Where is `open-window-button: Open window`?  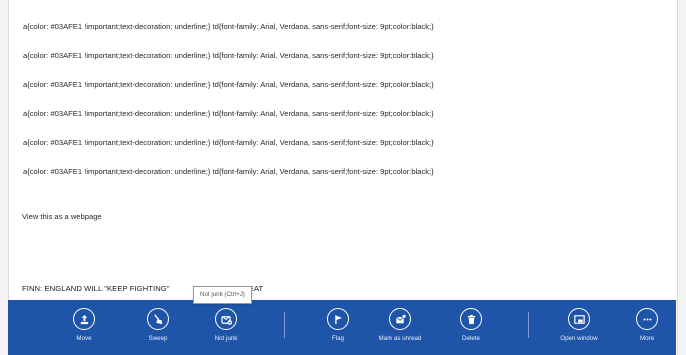 open-window-button: Open window is located at coordinates (579, 325).